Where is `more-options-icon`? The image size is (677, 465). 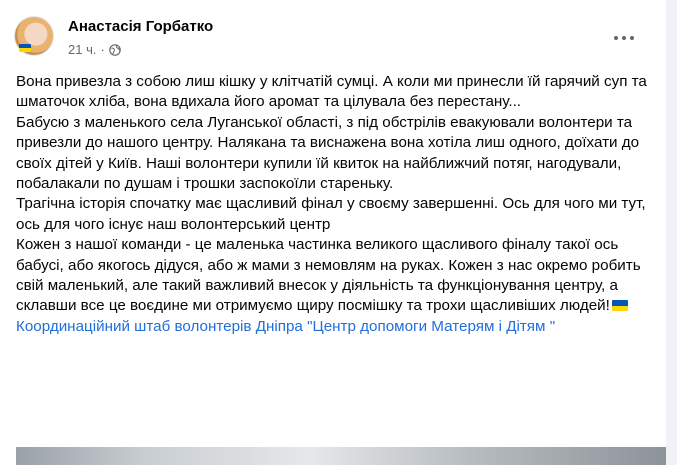 more-options-icon is located at coordinates (624, 38).